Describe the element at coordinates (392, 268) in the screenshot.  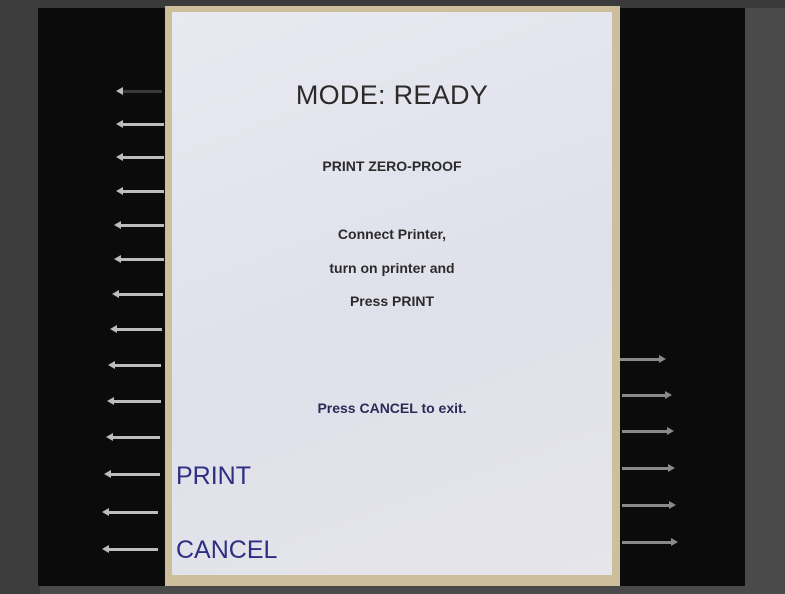
I see `instruction-line: turn on printer and` at that location.